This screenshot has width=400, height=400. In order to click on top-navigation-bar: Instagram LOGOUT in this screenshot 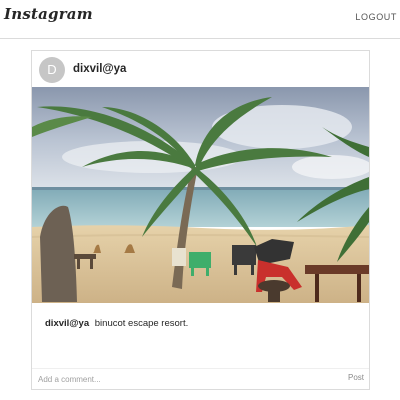, I will do `click(200, 19)`.